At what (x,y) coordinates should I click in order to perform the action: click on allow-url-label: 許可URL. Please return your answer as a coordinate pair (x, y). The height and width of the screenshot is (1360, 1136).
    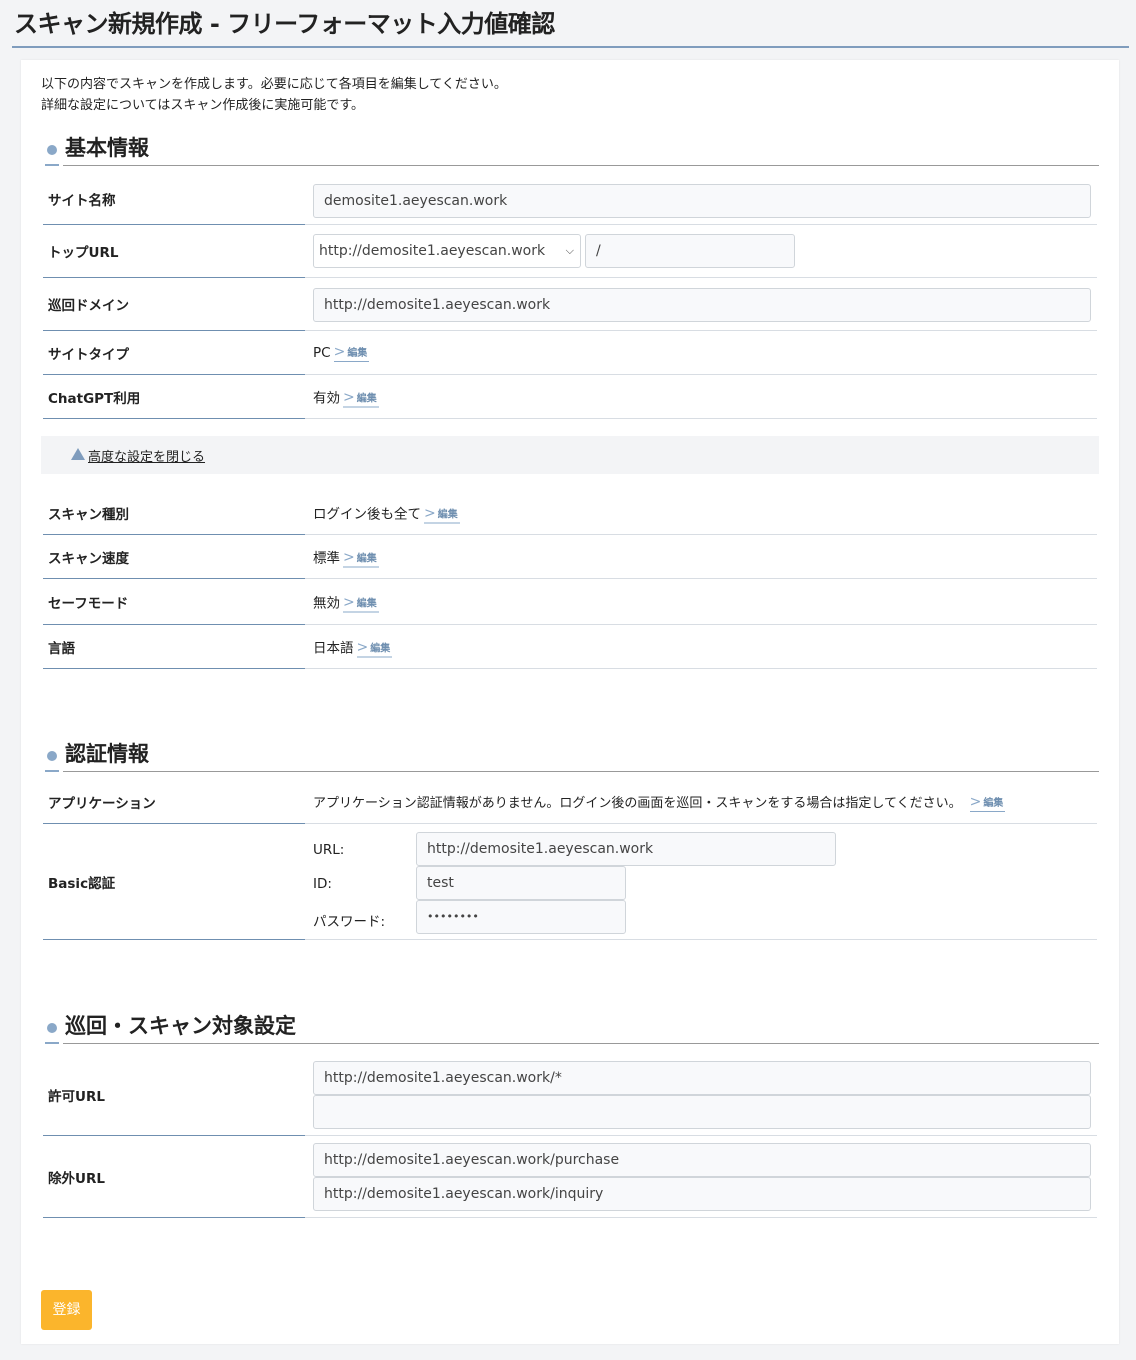
    Looking at the image, I should click on (76, 1096).